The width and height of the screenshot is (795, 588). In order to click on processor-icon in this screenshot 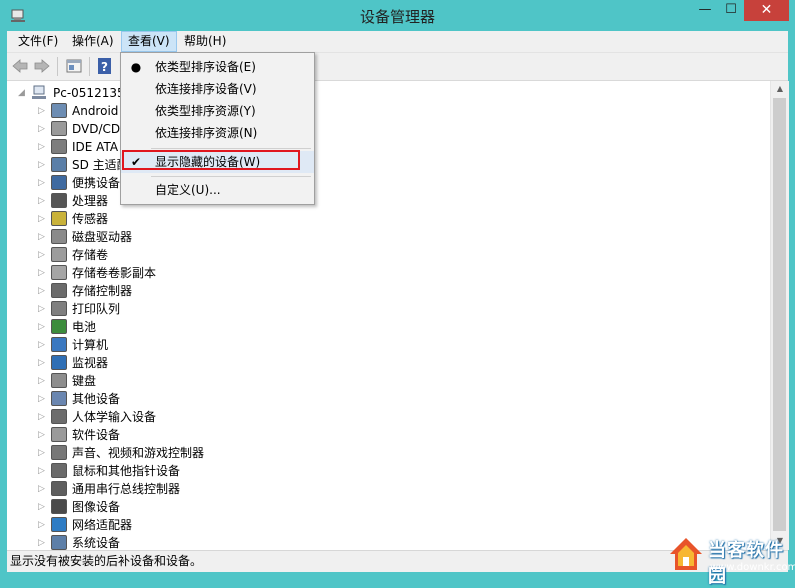, I will do `click(59, 200)`.